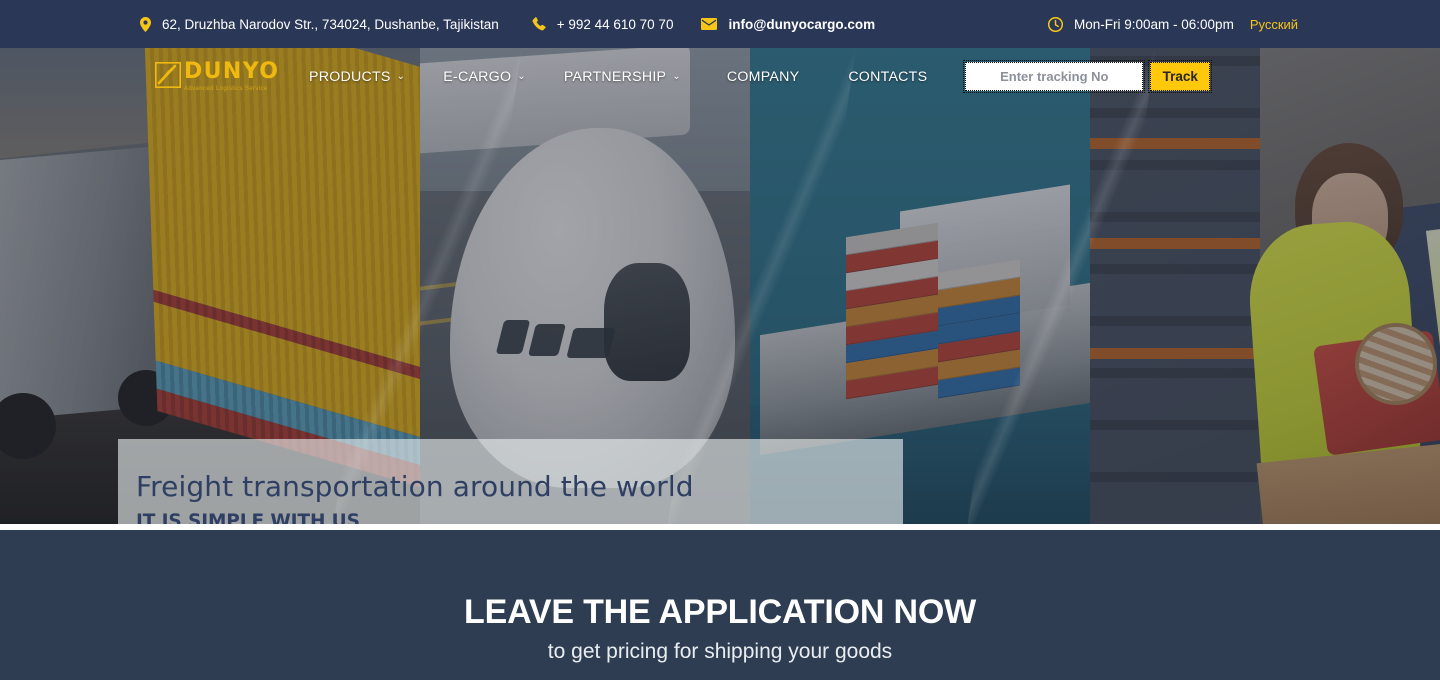 The image size is (1440, 680). Describe the element at coordinates (1055, 24) in the screenshot. I see `clock-icon` at that location.